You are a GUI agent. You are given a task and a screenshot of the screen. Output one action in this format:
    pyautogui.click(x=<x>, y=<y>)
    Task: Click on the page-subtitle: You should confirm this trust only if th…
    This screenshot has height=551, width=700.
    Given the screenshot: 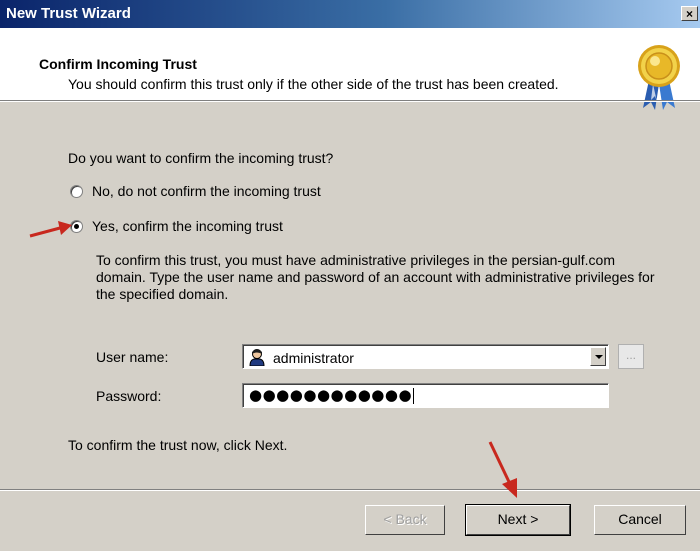 What is the action you would take?
    pyautogui.click(x=313, y=84)
    